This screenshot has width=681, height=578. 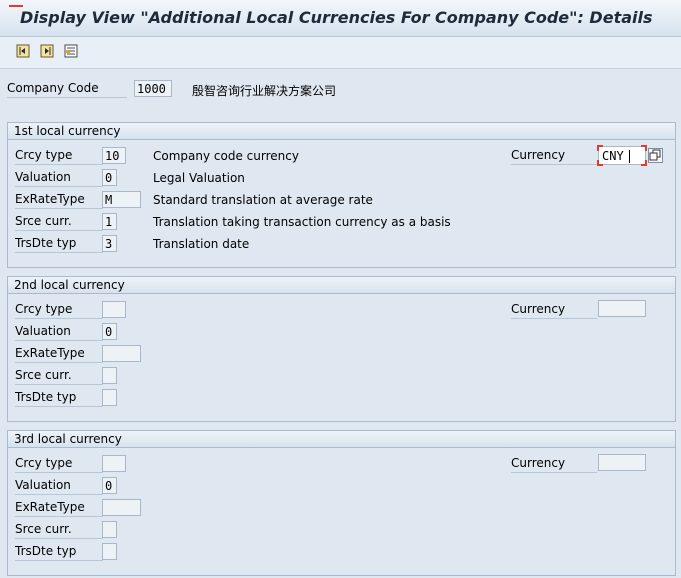 I want to click on currency-field: CNY, so click(x=622, y=155).